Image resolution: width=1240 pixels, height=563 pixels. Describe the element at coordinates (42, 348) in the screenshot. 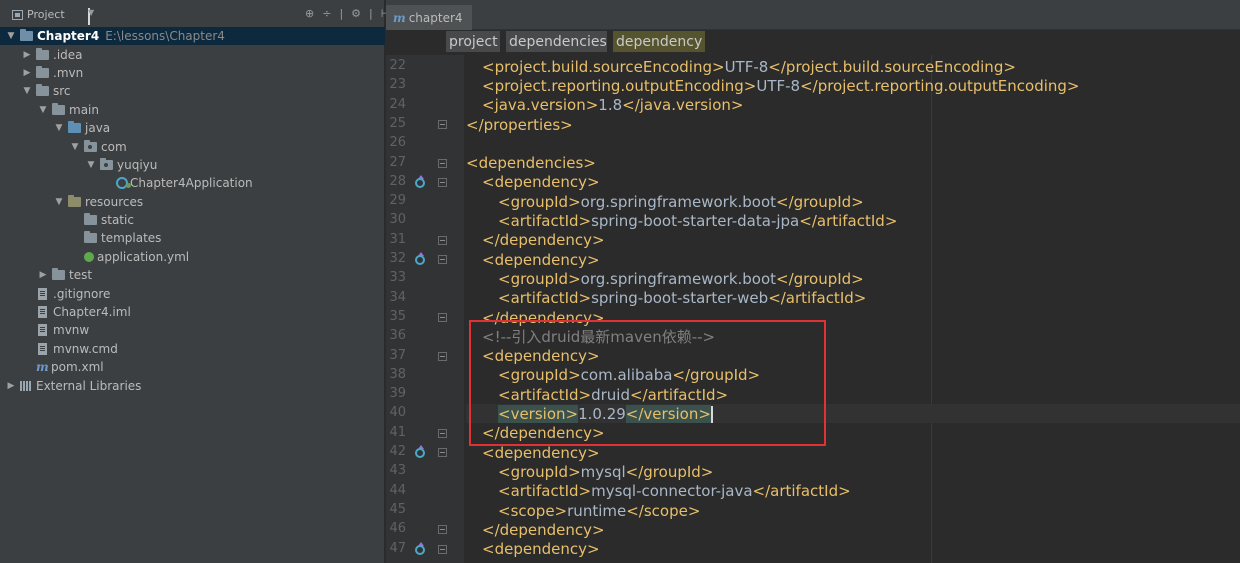

I see `file-icon` at that location.